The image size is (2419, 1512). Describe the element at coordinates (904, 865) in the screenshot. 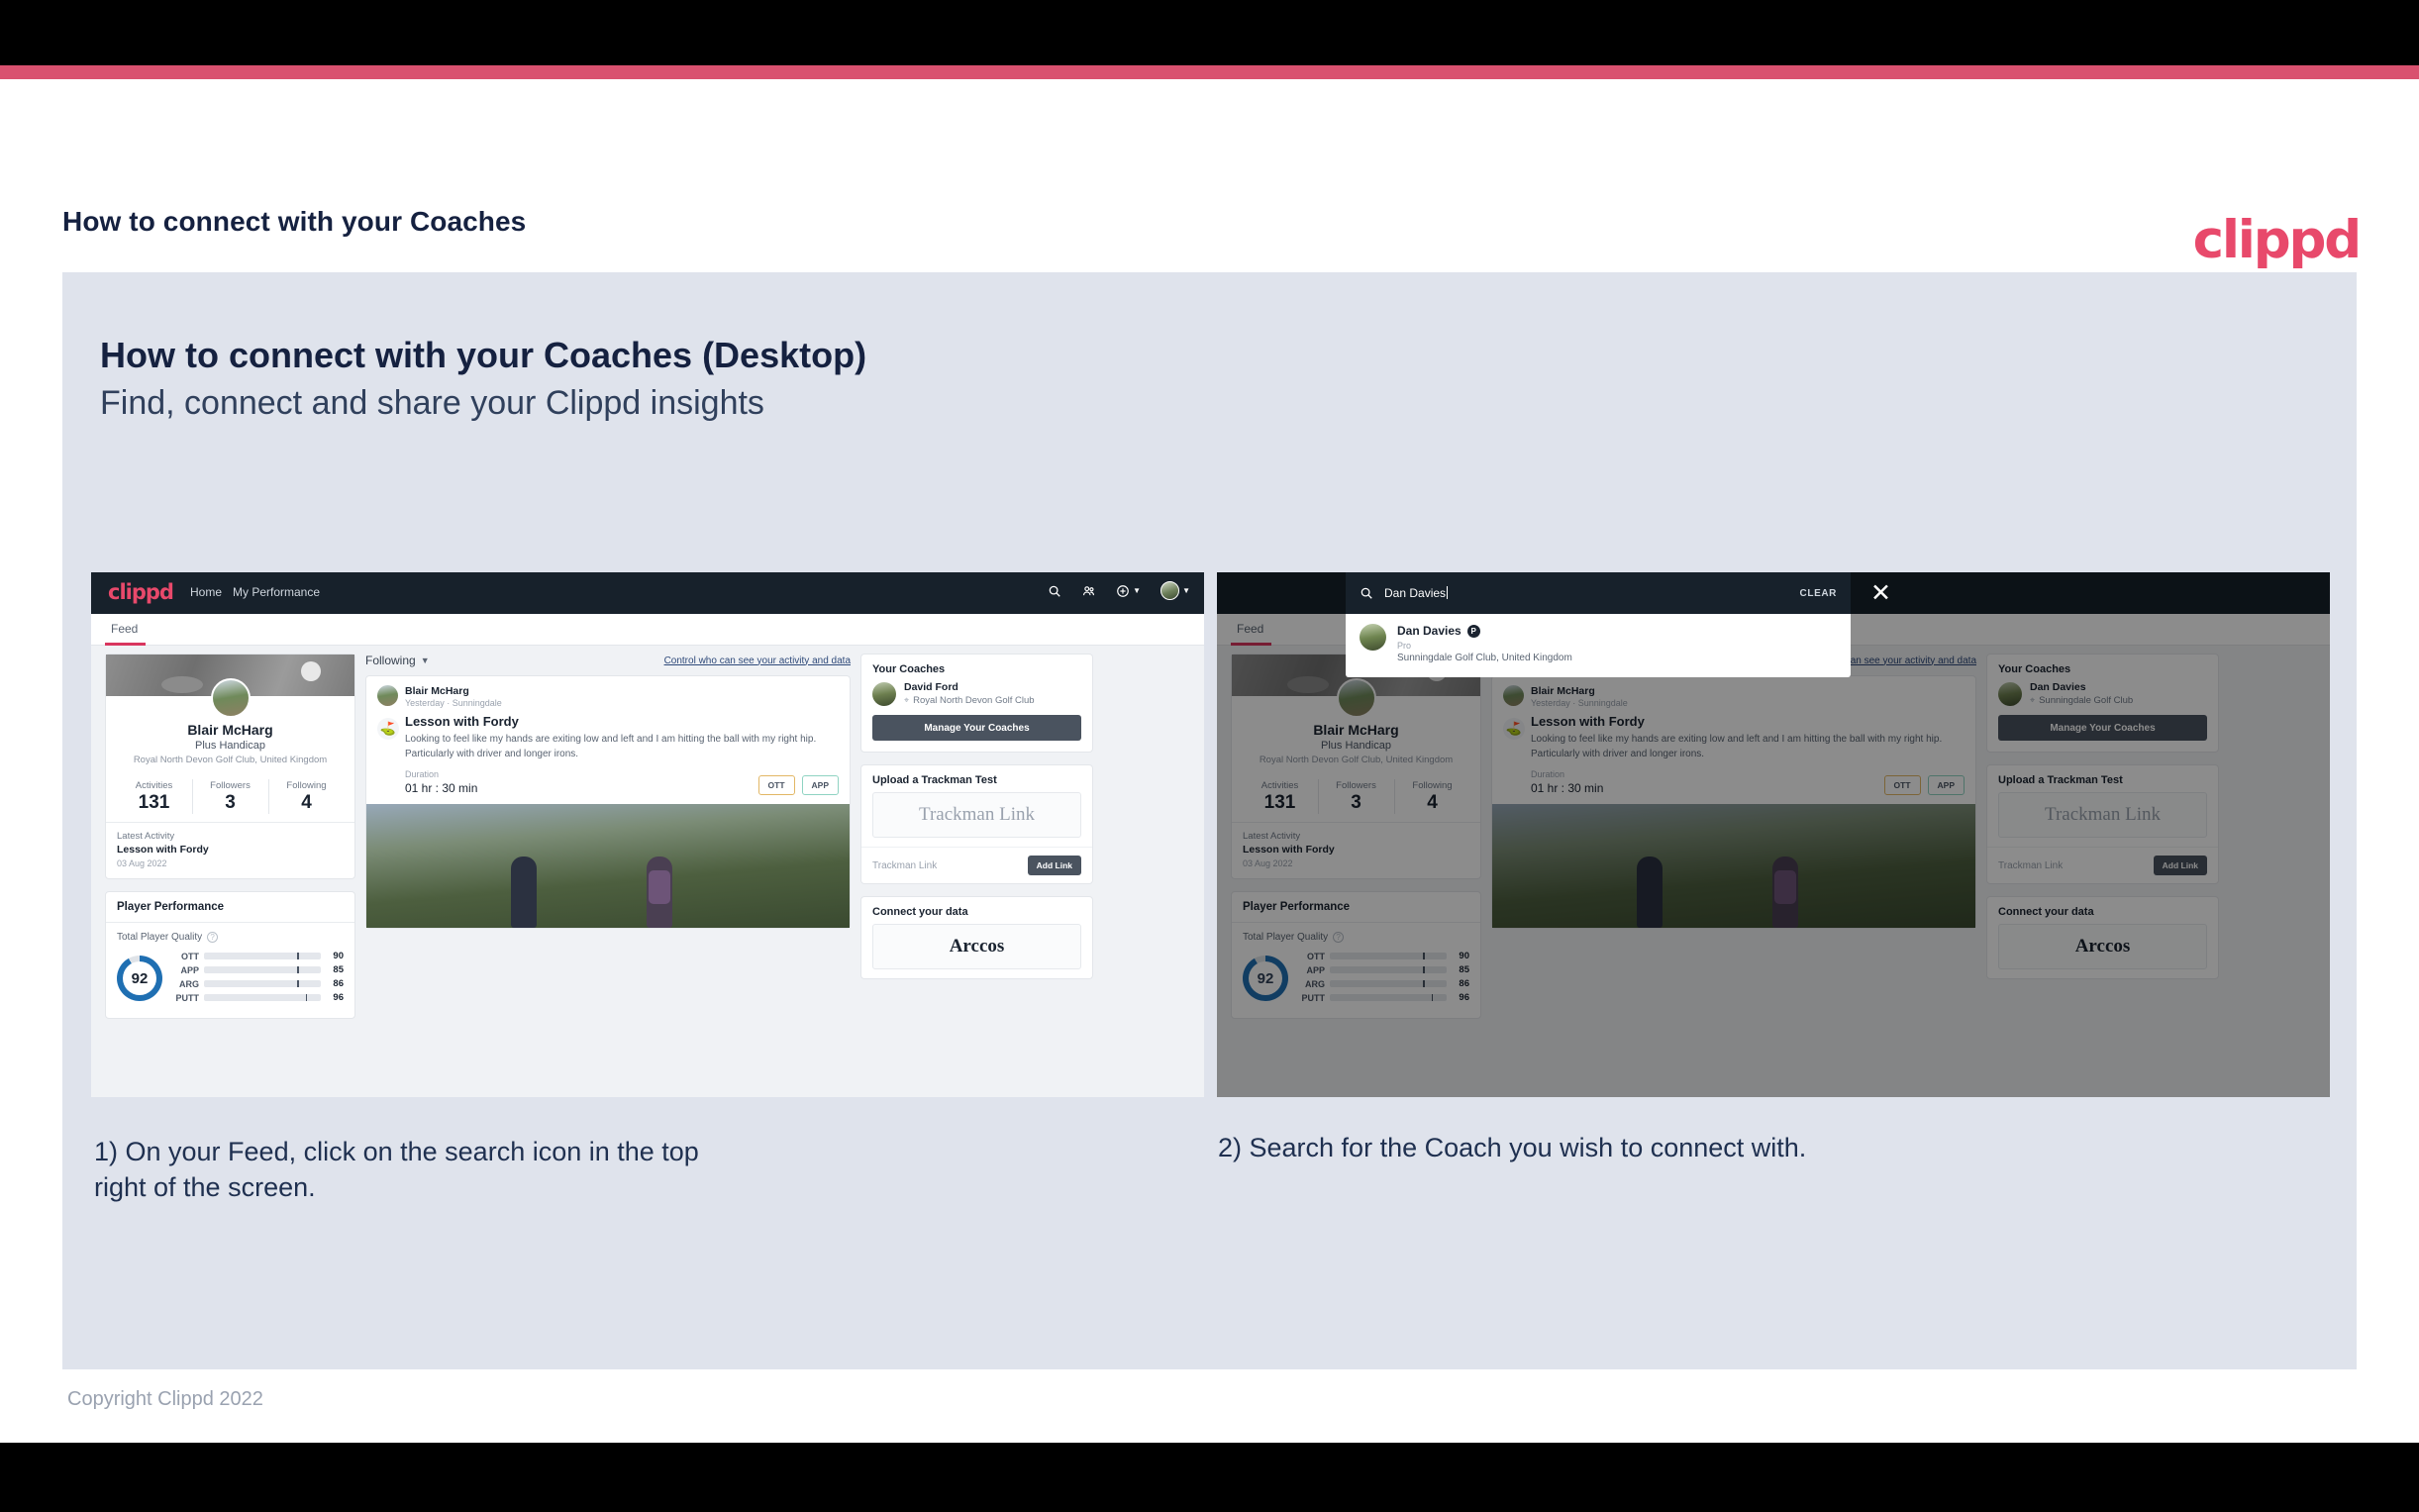

I see `trackman-link-input: Trackman Link` at that location.